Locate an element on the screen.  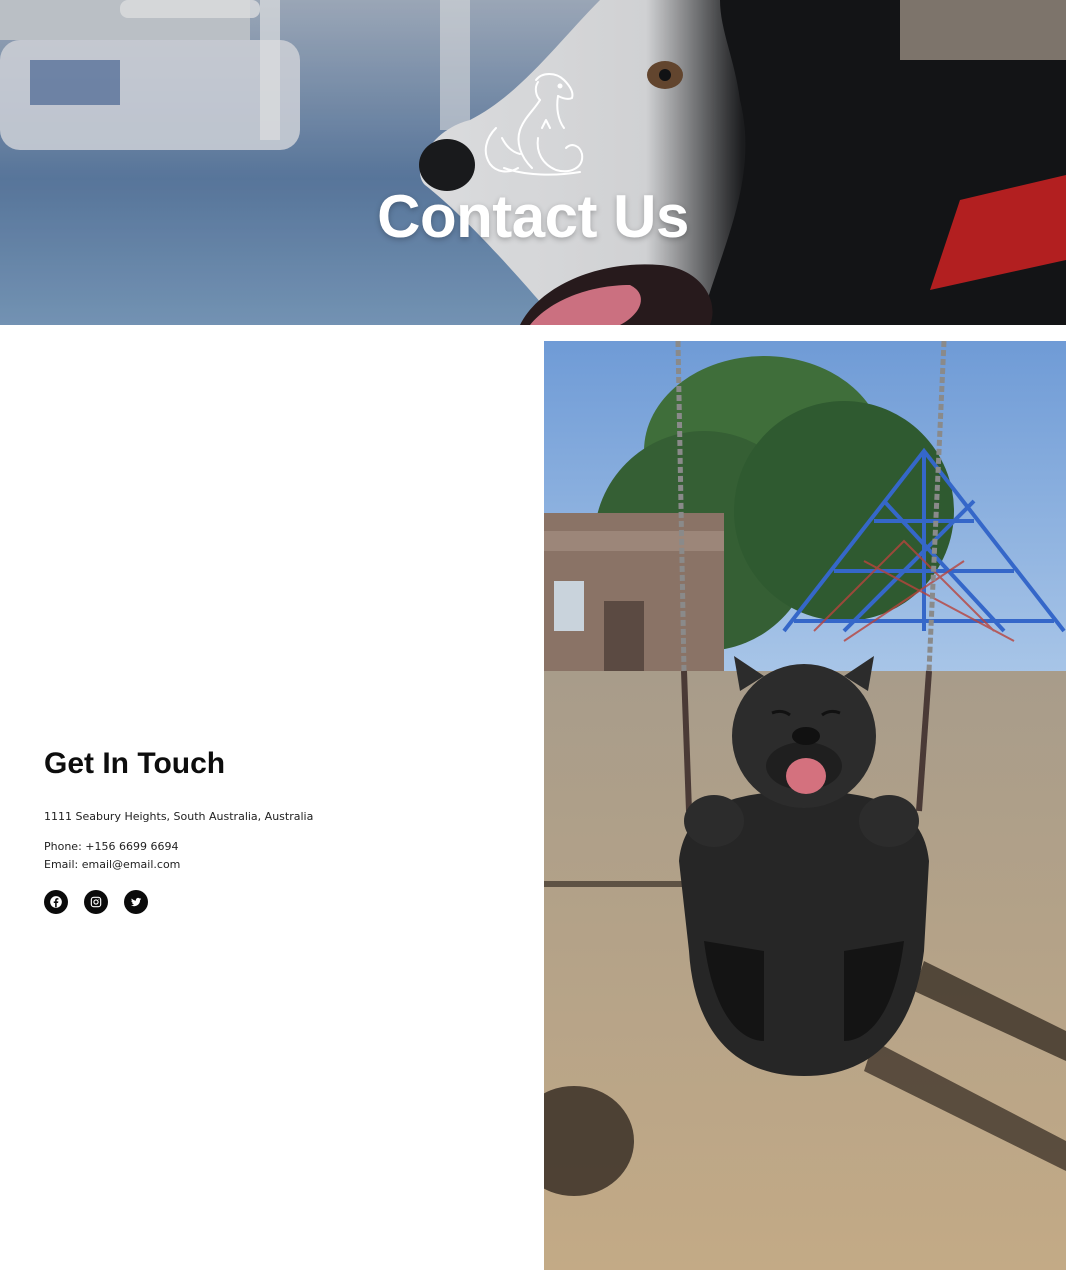
social-links is located at coordinates (274, 902).